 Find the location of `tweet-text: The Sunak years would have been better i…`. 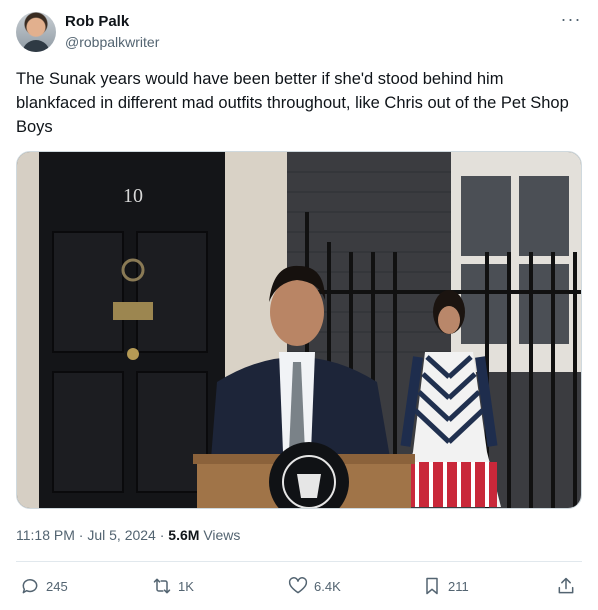

tweet-text: The Sunak years would have been better i… is located at coordinates (292, 103).